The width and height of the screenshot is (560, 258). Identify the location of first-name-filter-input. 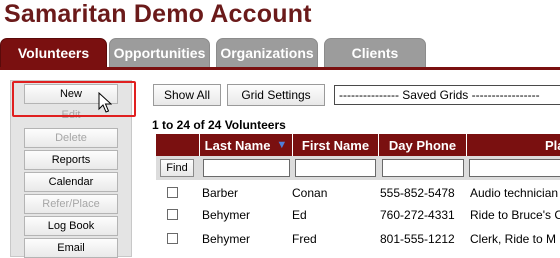
(335, 168).